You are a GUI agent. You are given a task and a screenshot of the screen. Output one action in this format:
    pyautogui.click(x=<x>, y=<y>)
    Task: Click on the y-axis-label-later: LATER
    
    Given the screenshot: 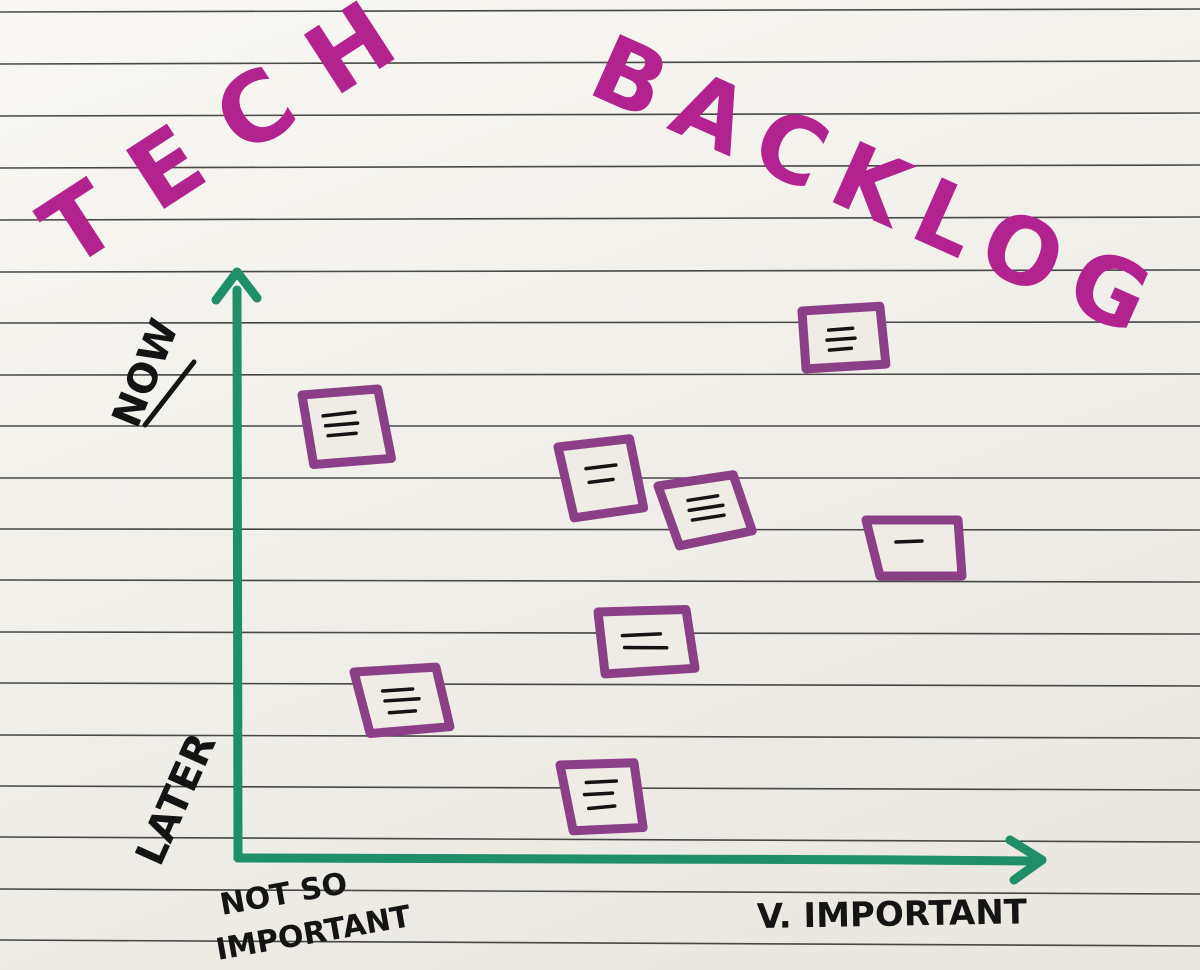 What is the action you would take?
    pyautogui.click(x=176, y=799)
    